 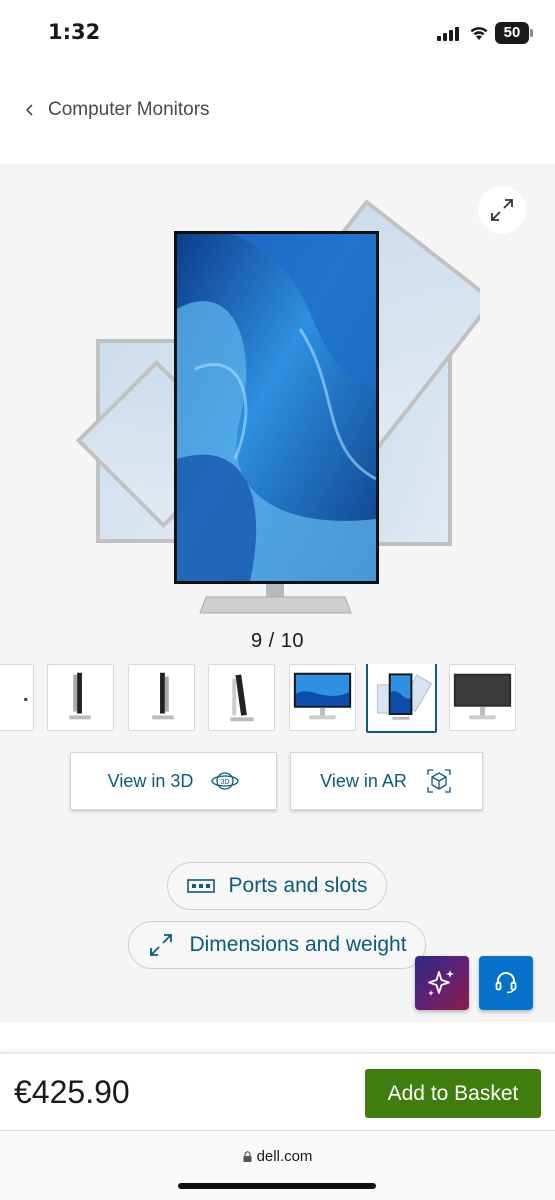 What do you see at coordinates (277, 641) in the screenshot?
I see `image-counter: 9 / 10` at bounding box center [277, 641].